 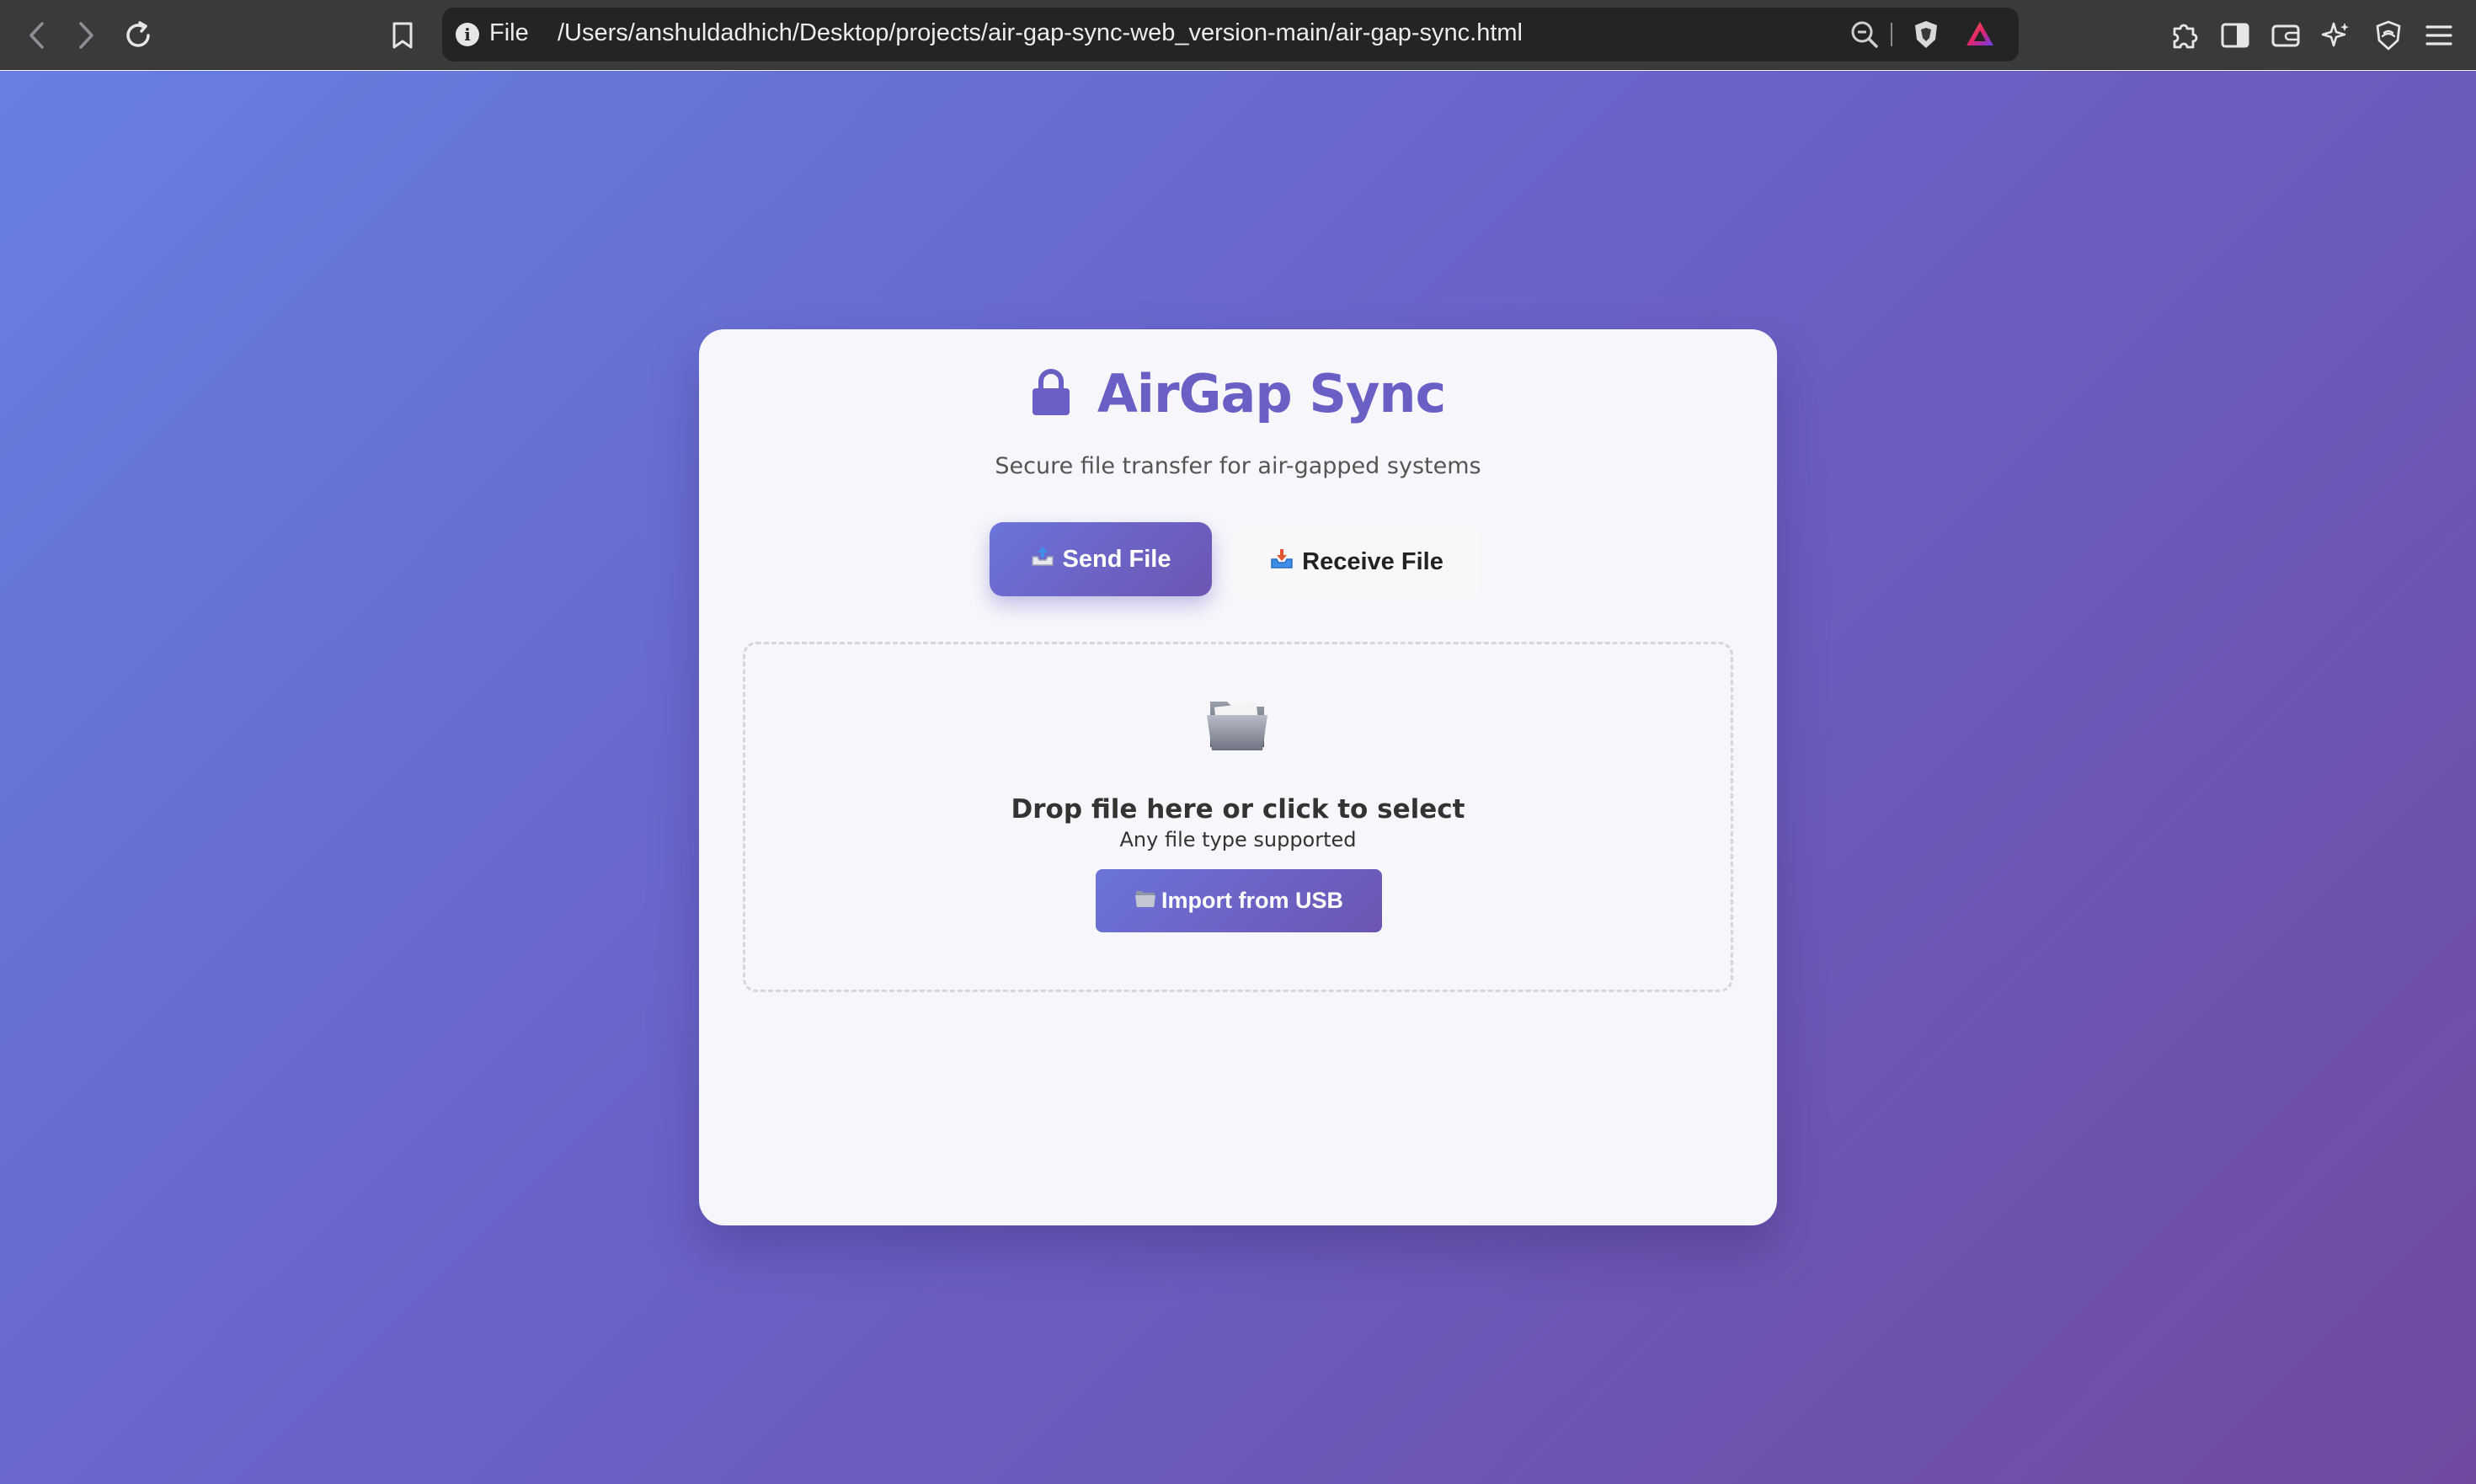 What do you see at coordinates (138, 36) in the screenshot?
I see `reload-icon` at bounding box center [138, 36].